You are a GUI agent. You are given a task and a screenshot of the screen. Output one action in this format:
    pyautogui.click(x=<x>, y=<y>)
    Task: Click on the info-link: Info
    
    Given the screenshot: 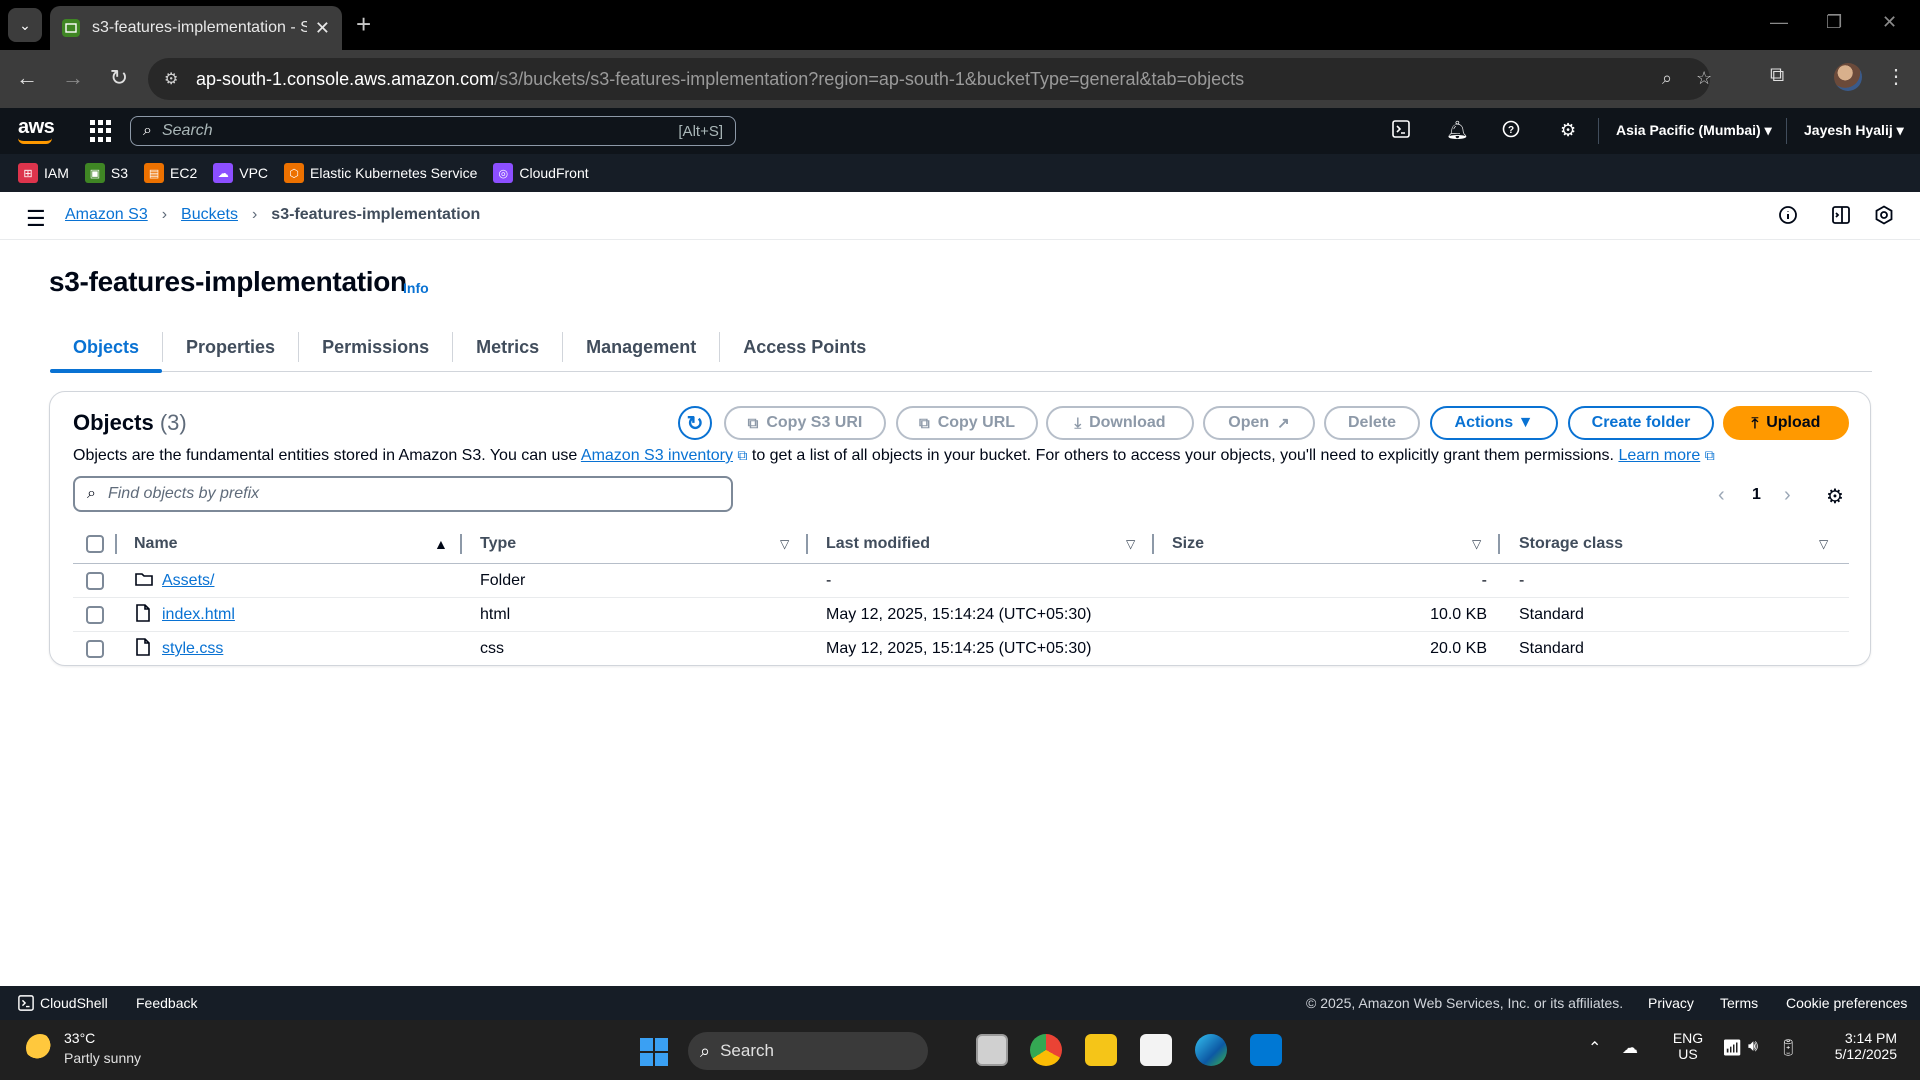 What is the action you would take?
    pyautogui.click(x=416, y=288)
    